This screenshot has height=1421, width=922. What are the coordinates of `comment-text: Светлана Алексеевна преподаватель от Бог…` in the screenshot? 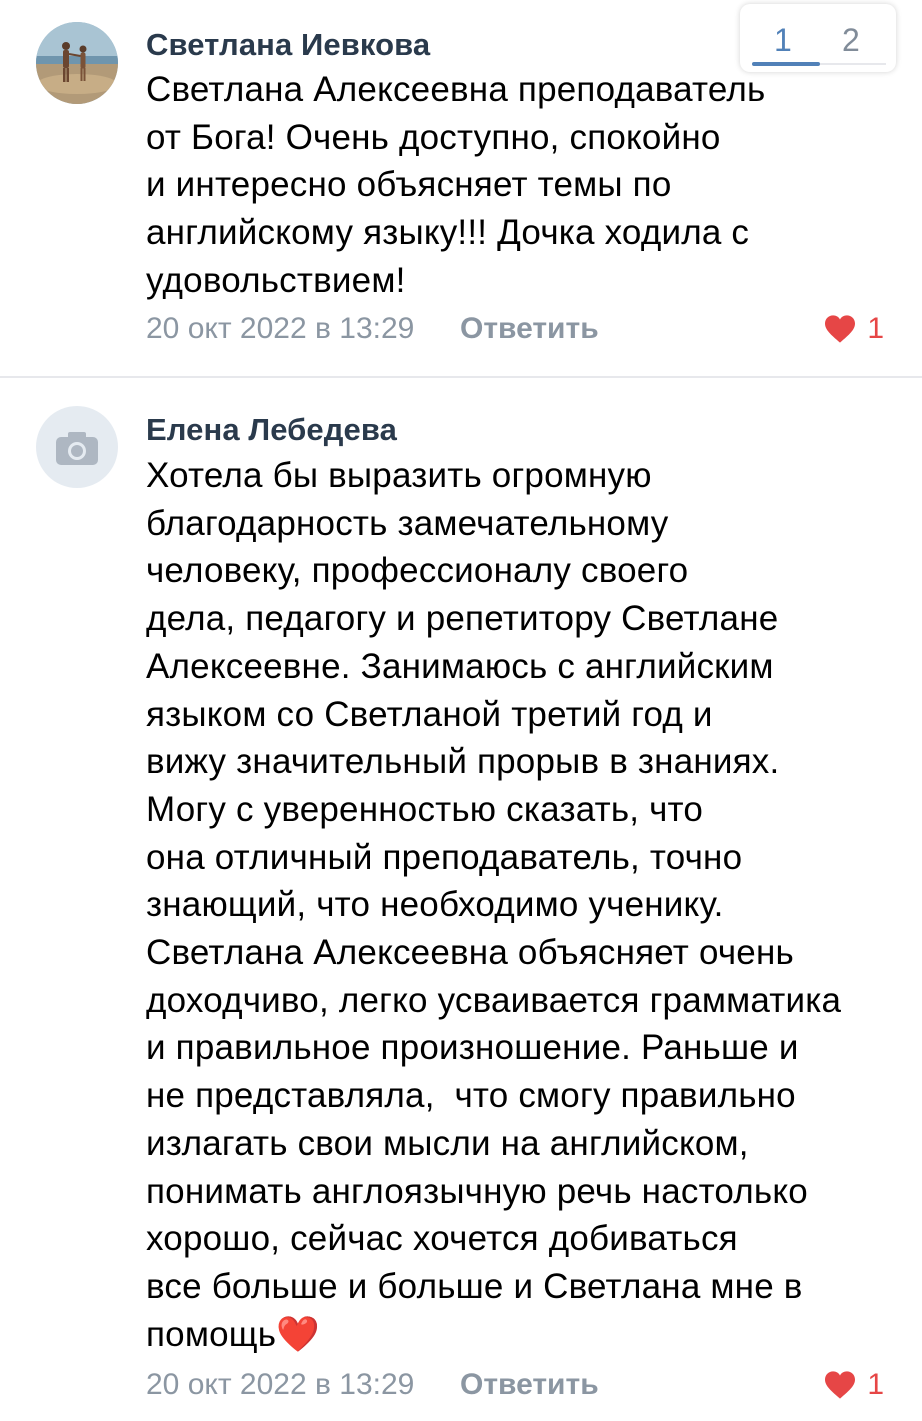 It's located at (456, 185).